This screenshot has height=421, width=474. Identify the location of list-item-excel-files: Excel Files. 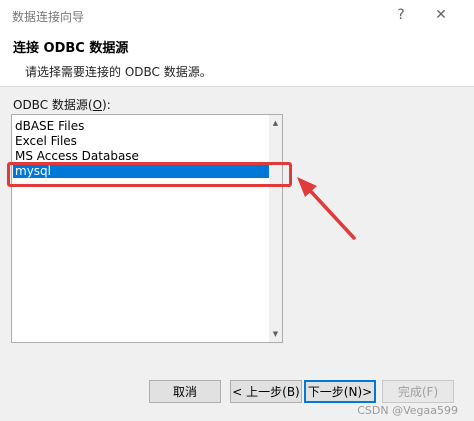
(141, 141).